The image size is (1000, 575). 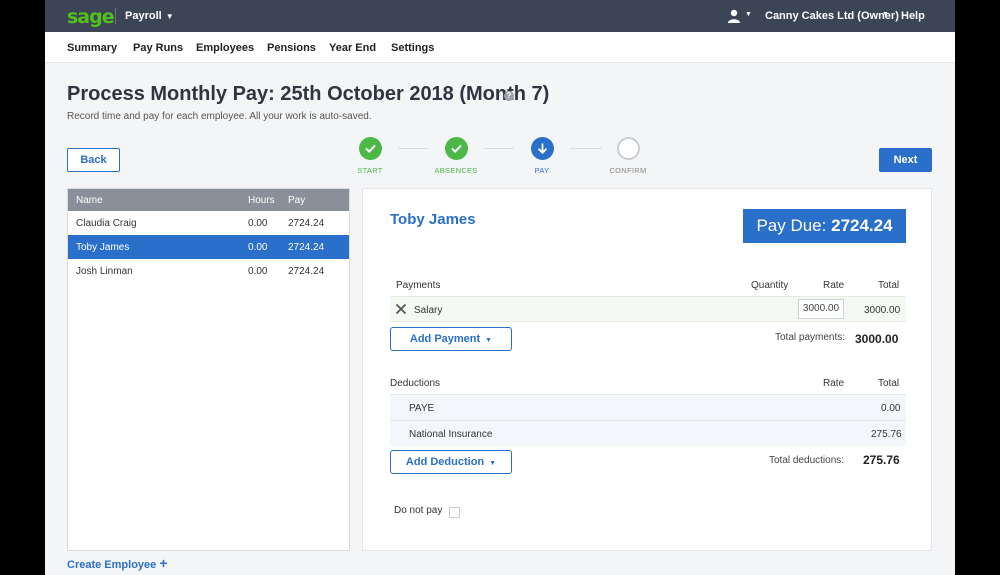 I want to click on step-start: START, so click(x=370, y=156).